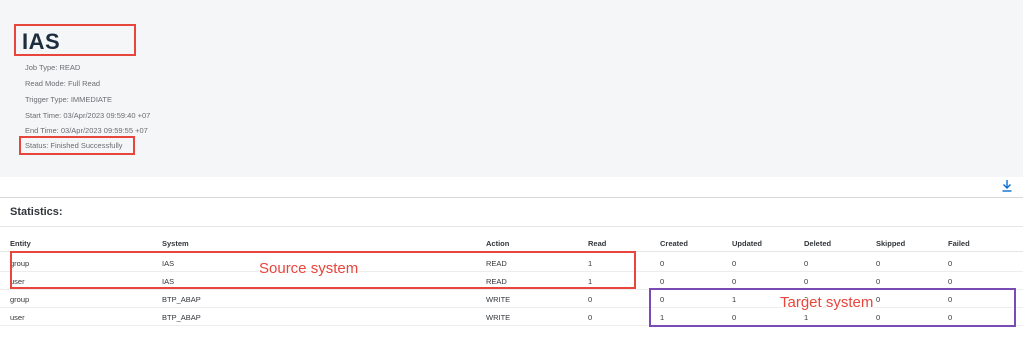  Describe the element at coordinates (806, 317) in the screenshot. I see `cell-deleted: 1` at that location.